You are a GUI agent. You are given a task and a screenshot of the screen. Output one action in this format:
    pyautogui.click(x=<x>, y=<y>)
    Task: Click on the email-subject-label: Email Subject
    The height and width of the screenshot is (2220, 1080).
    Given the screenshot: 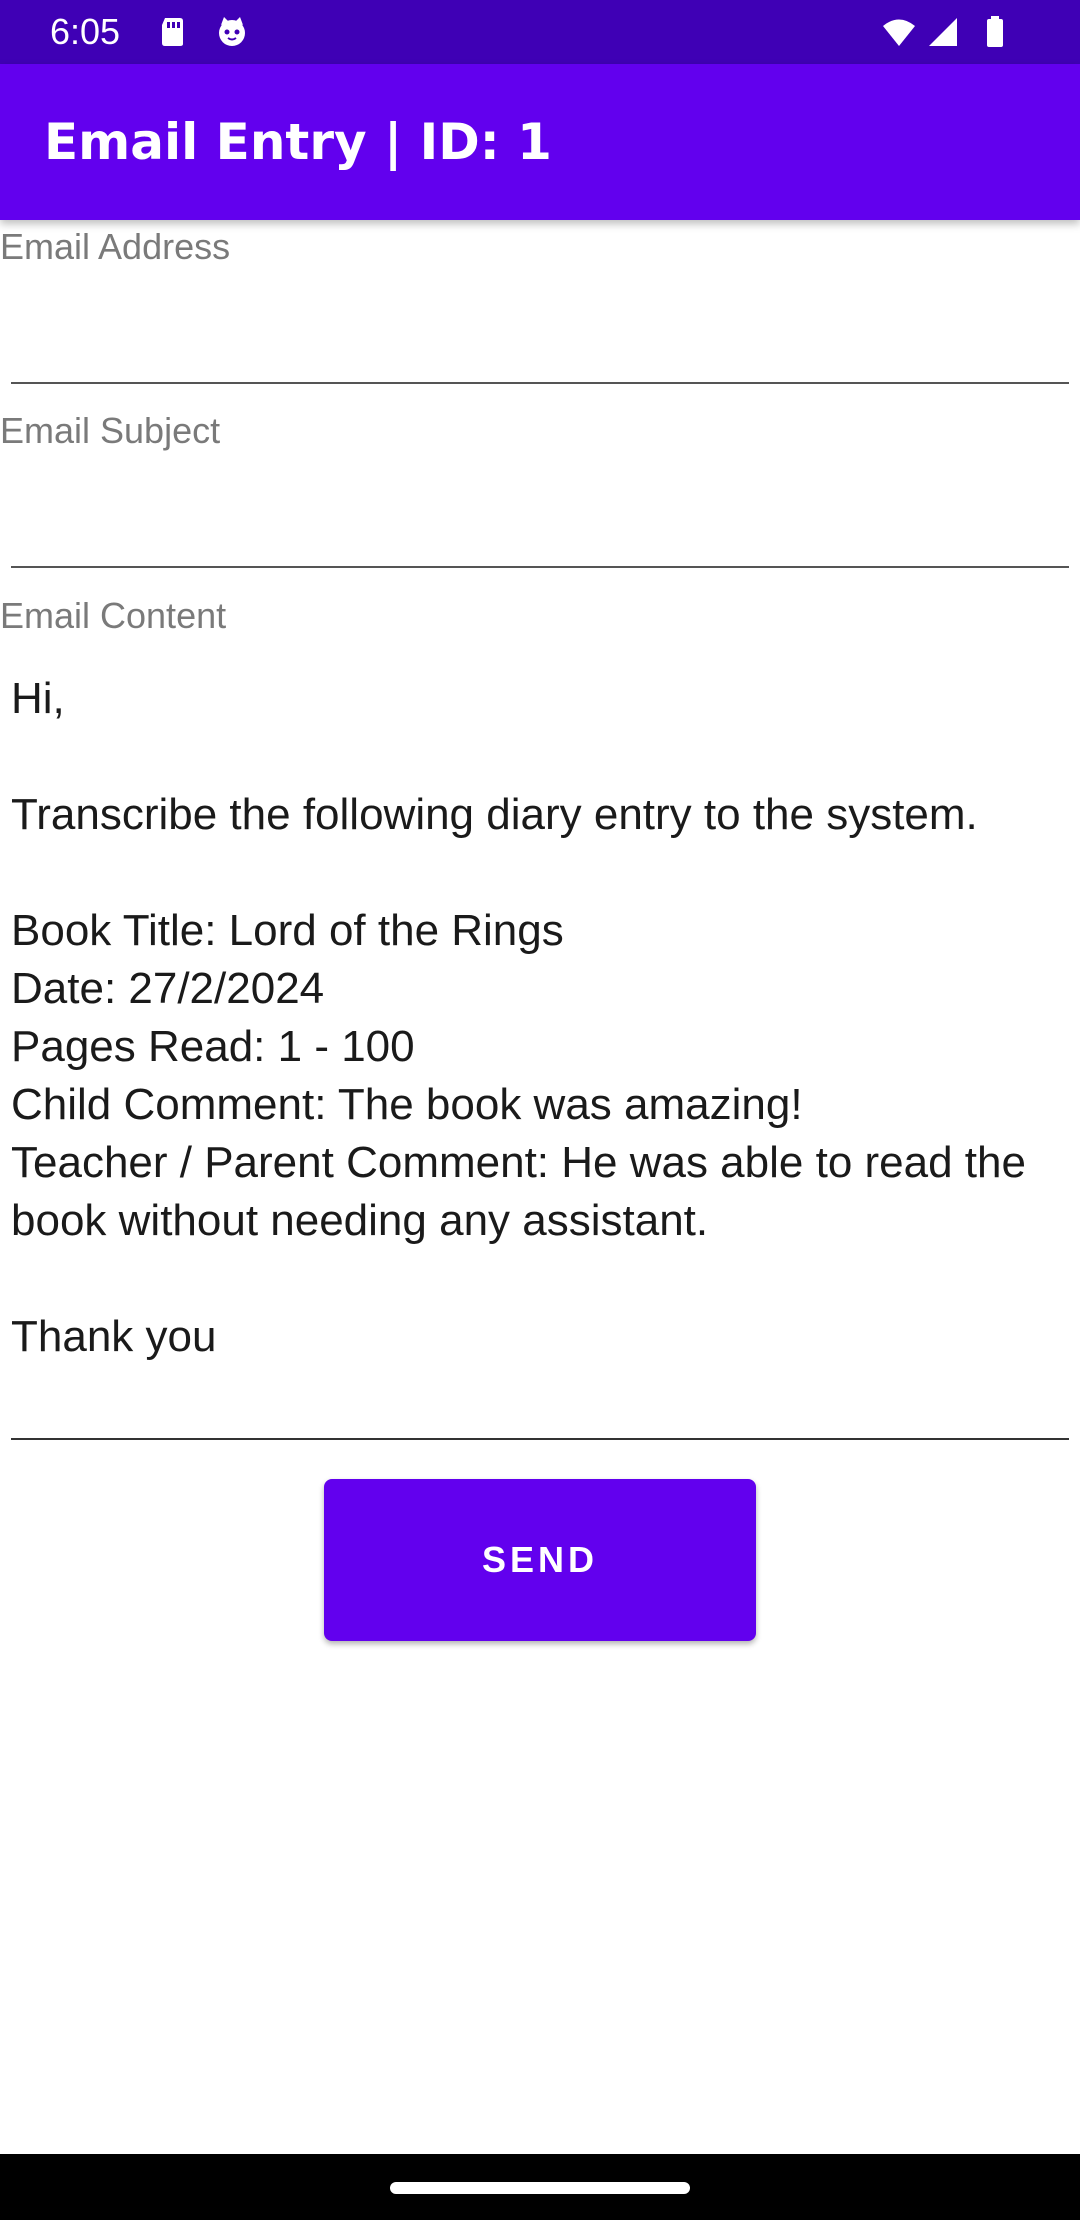 What is the action you would take?
    pyautogui.click(x=110, y=430)
    